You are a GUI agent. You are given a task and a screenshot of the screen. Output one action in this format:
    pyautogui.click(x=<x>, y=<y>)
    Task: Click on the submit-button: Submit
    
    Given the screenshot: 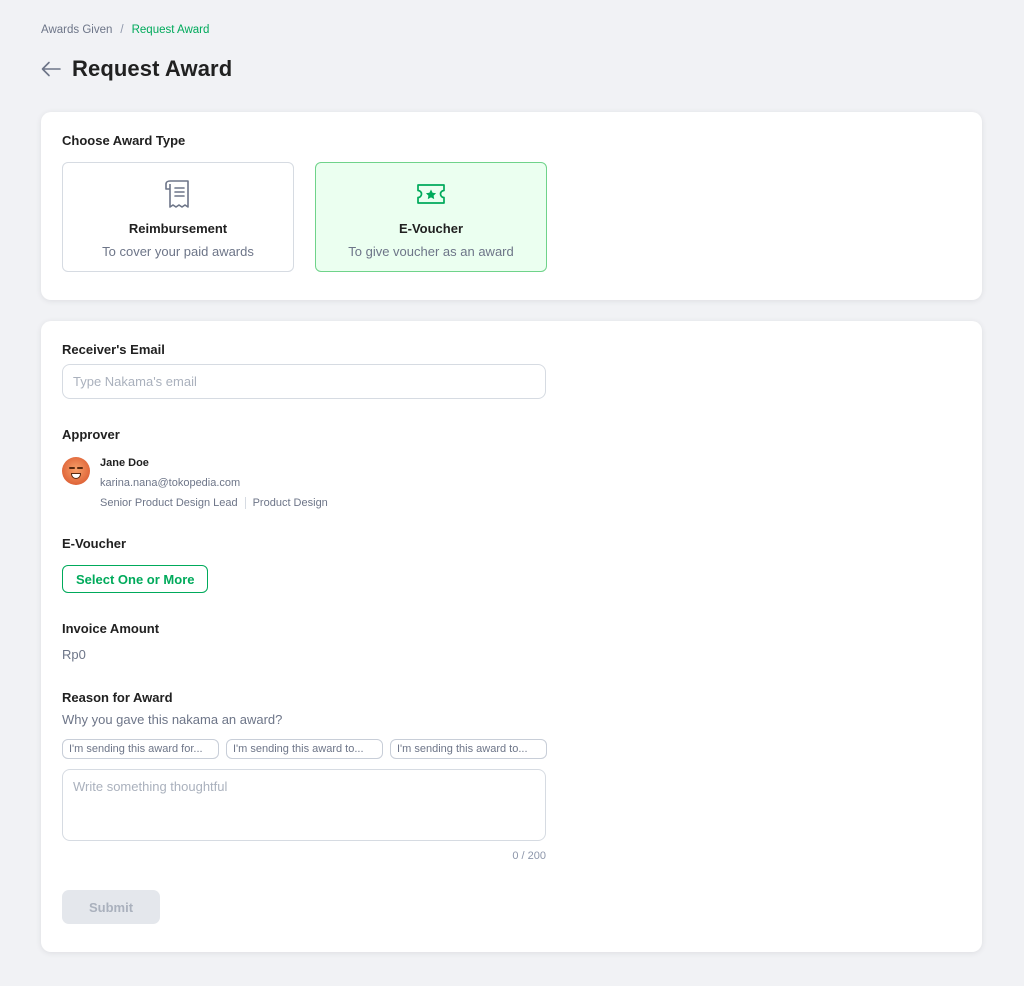 What is the action you would take?
    pyautogui.click(x=111, y=907)
    